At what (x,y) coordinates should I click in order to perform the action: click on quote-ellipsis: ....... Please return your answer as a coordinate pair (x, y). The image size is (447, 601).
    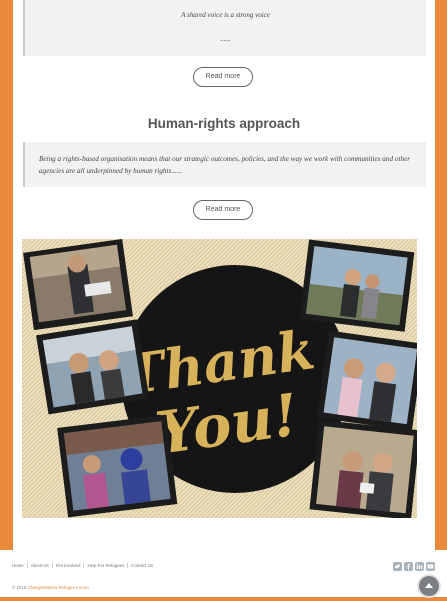
    Looking at the image, I should click on (225, 39).